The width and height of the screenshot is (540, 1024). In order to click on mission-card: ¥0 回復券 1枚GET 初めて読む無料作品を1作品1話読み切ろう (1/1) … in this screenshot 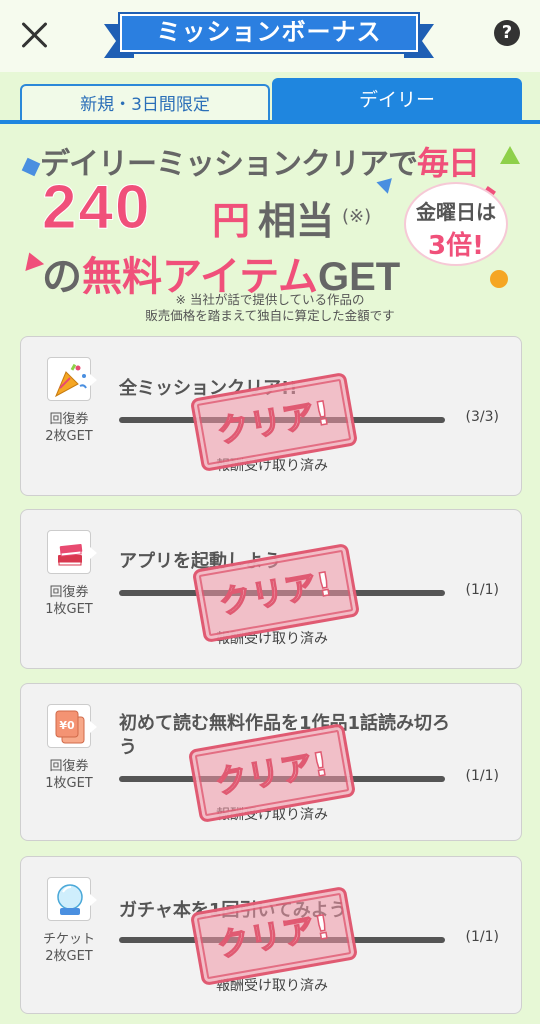, I will do `click(271, 762)`.